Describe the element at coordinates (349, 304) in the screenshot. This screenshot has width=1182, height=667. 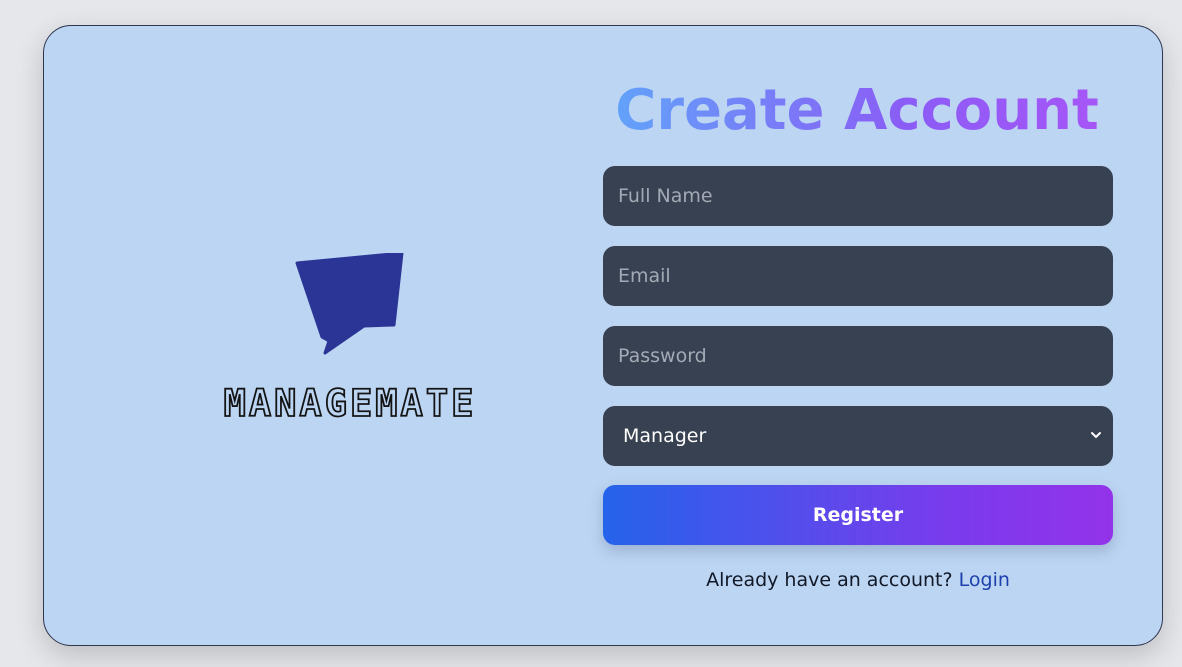
I see `speech-bubble-icon` at that location.